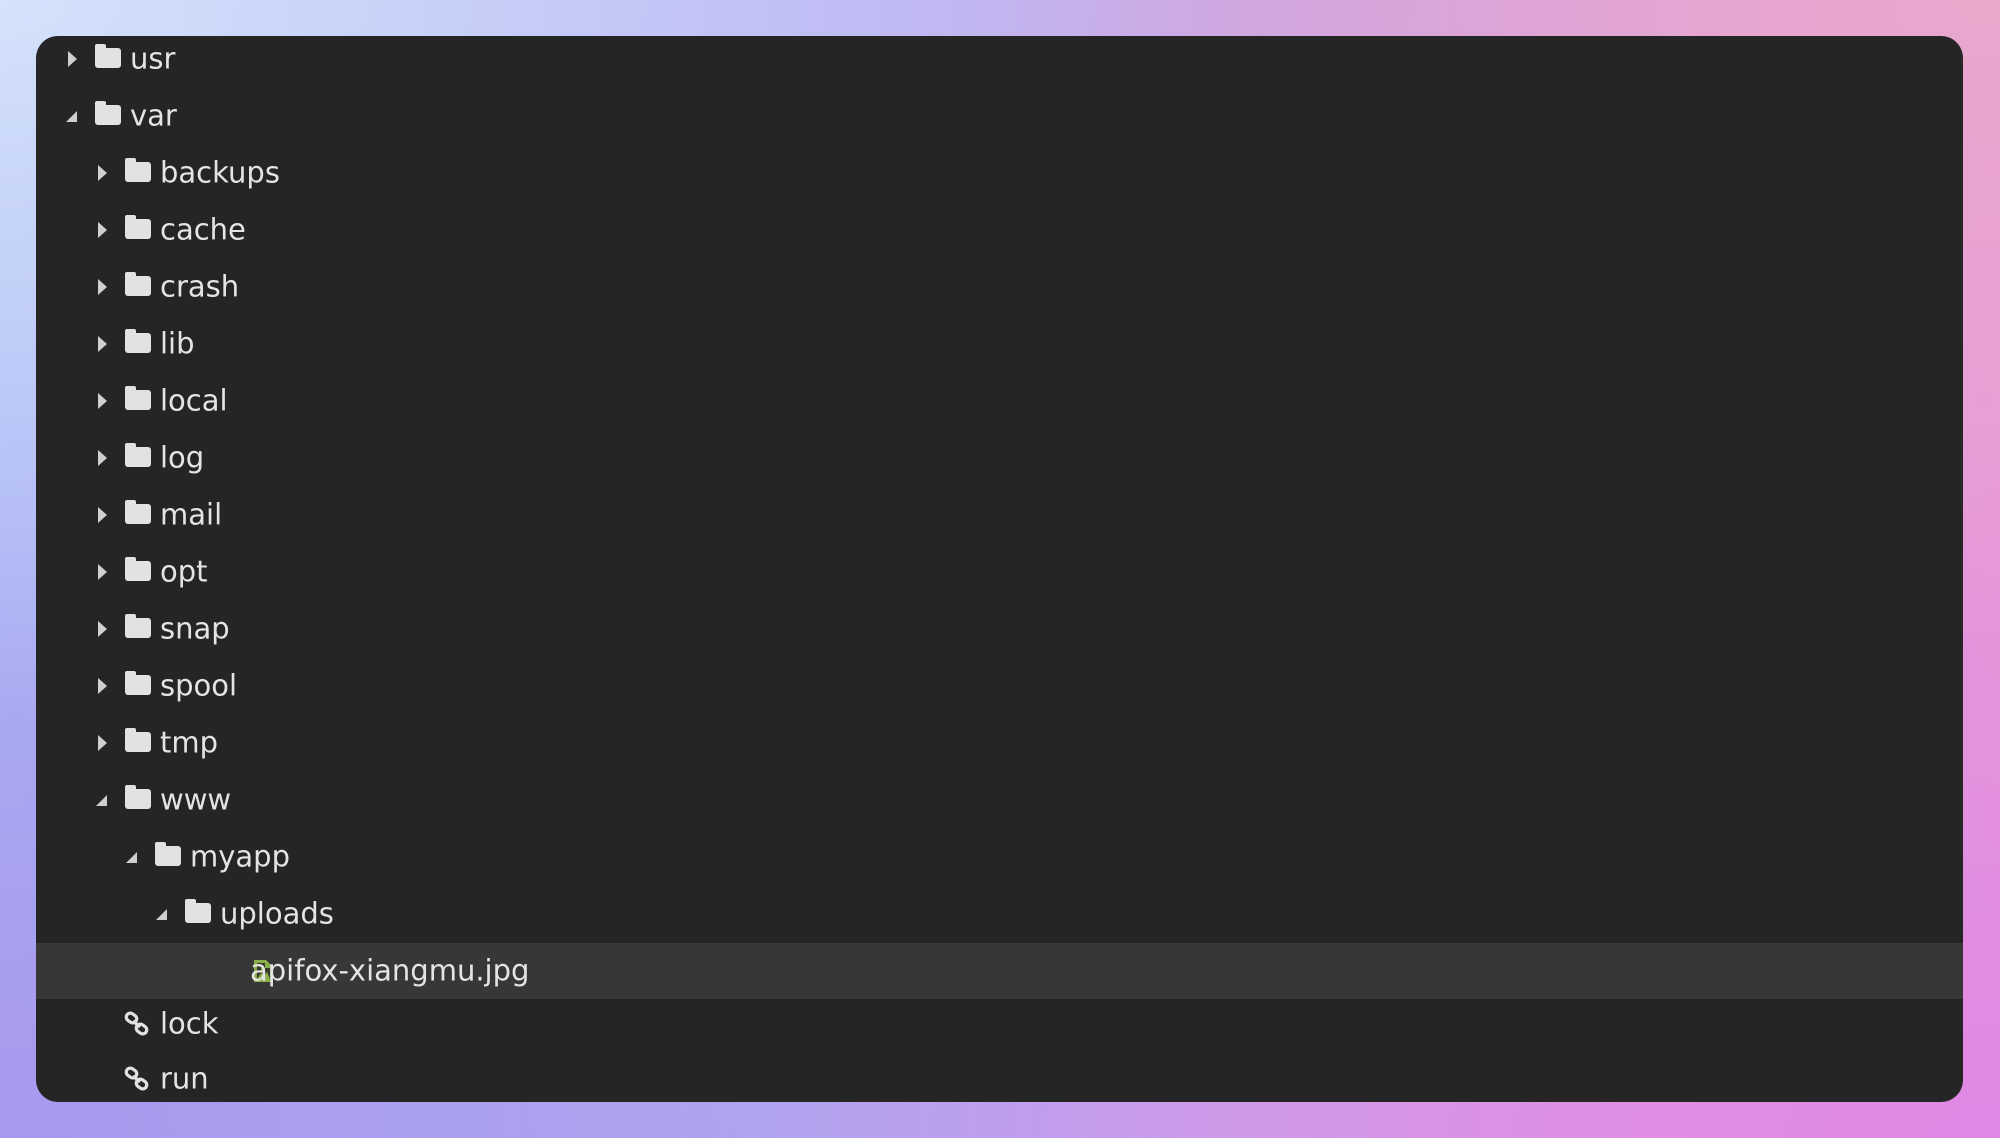 Image resolution: width=2000 pixels, height=1138 pixels. What do you see at coordinates (999, 629) in the screenshot?
I see `folder-item-snap: snap` at bounding box center [999, 629].